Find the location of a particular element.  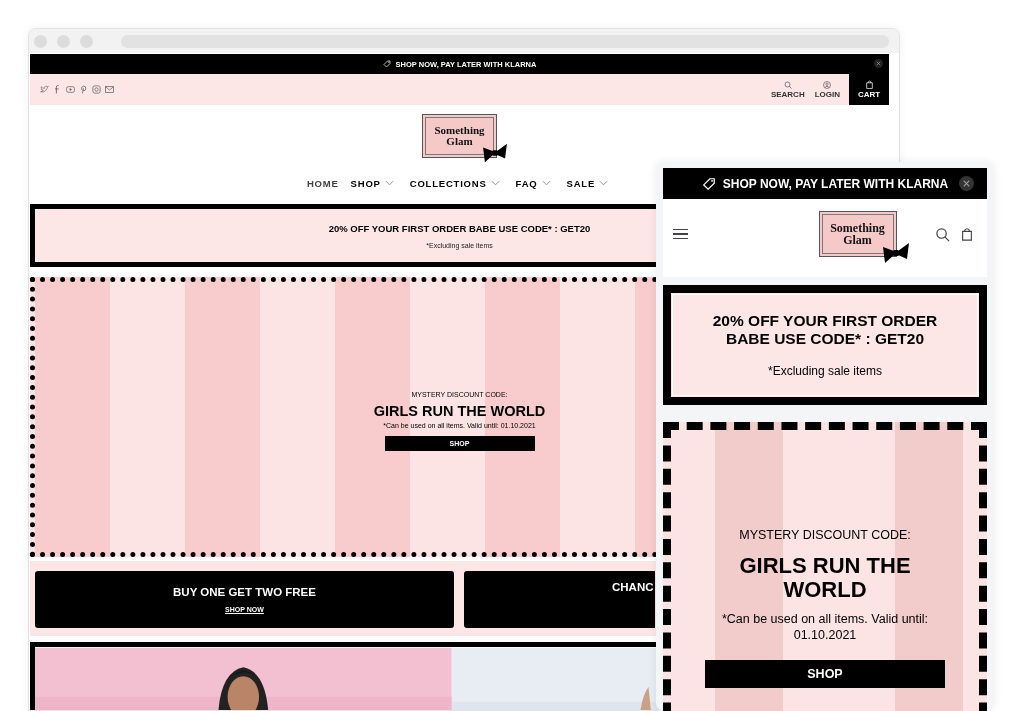

p-icon is located at coordinates (83, 89).